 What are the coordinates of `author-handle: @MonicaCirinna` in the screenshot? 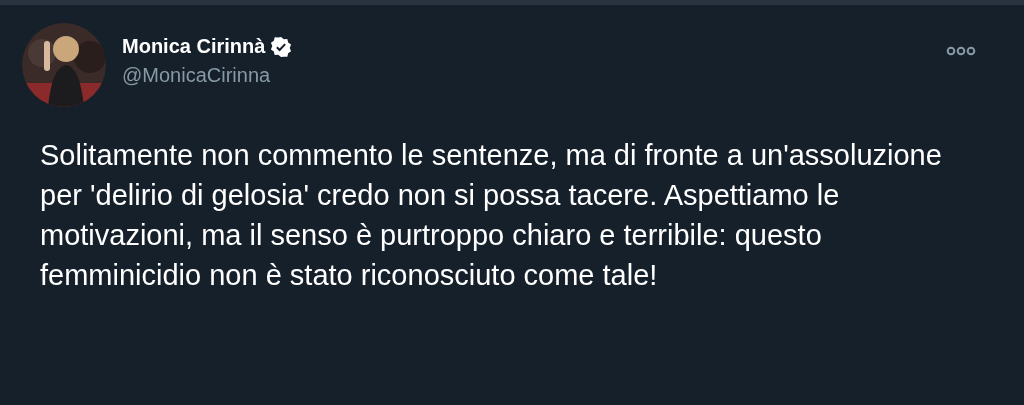 It's located at (526, 75).